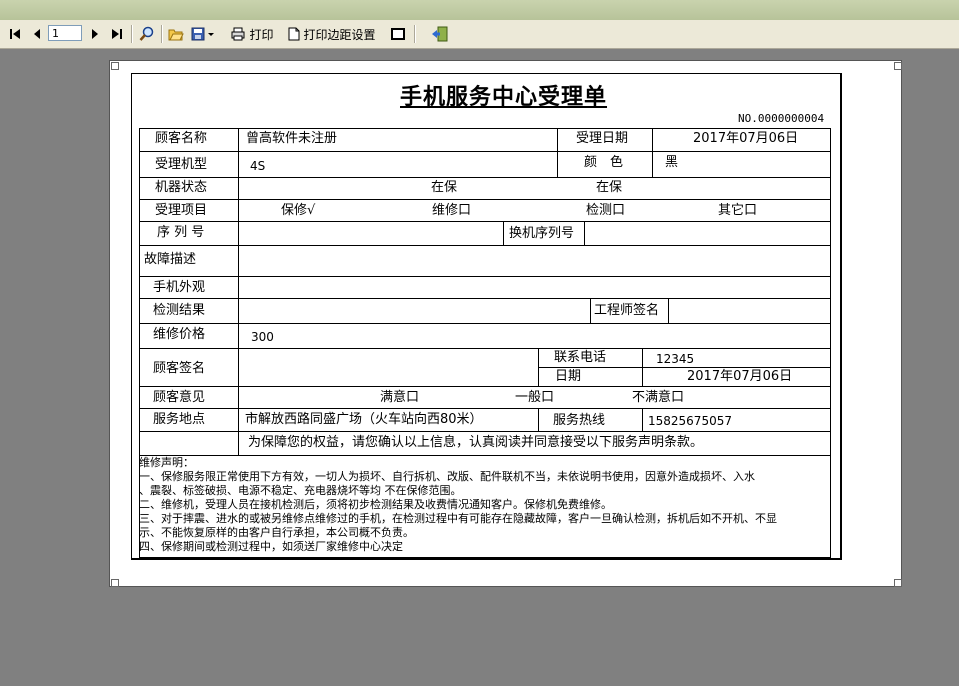 The height and width of the screenshot is (686, 959). Describe the element at coordinates (675, 359) in the screenshot. I see `contact-phone-value: 12345` at that location.